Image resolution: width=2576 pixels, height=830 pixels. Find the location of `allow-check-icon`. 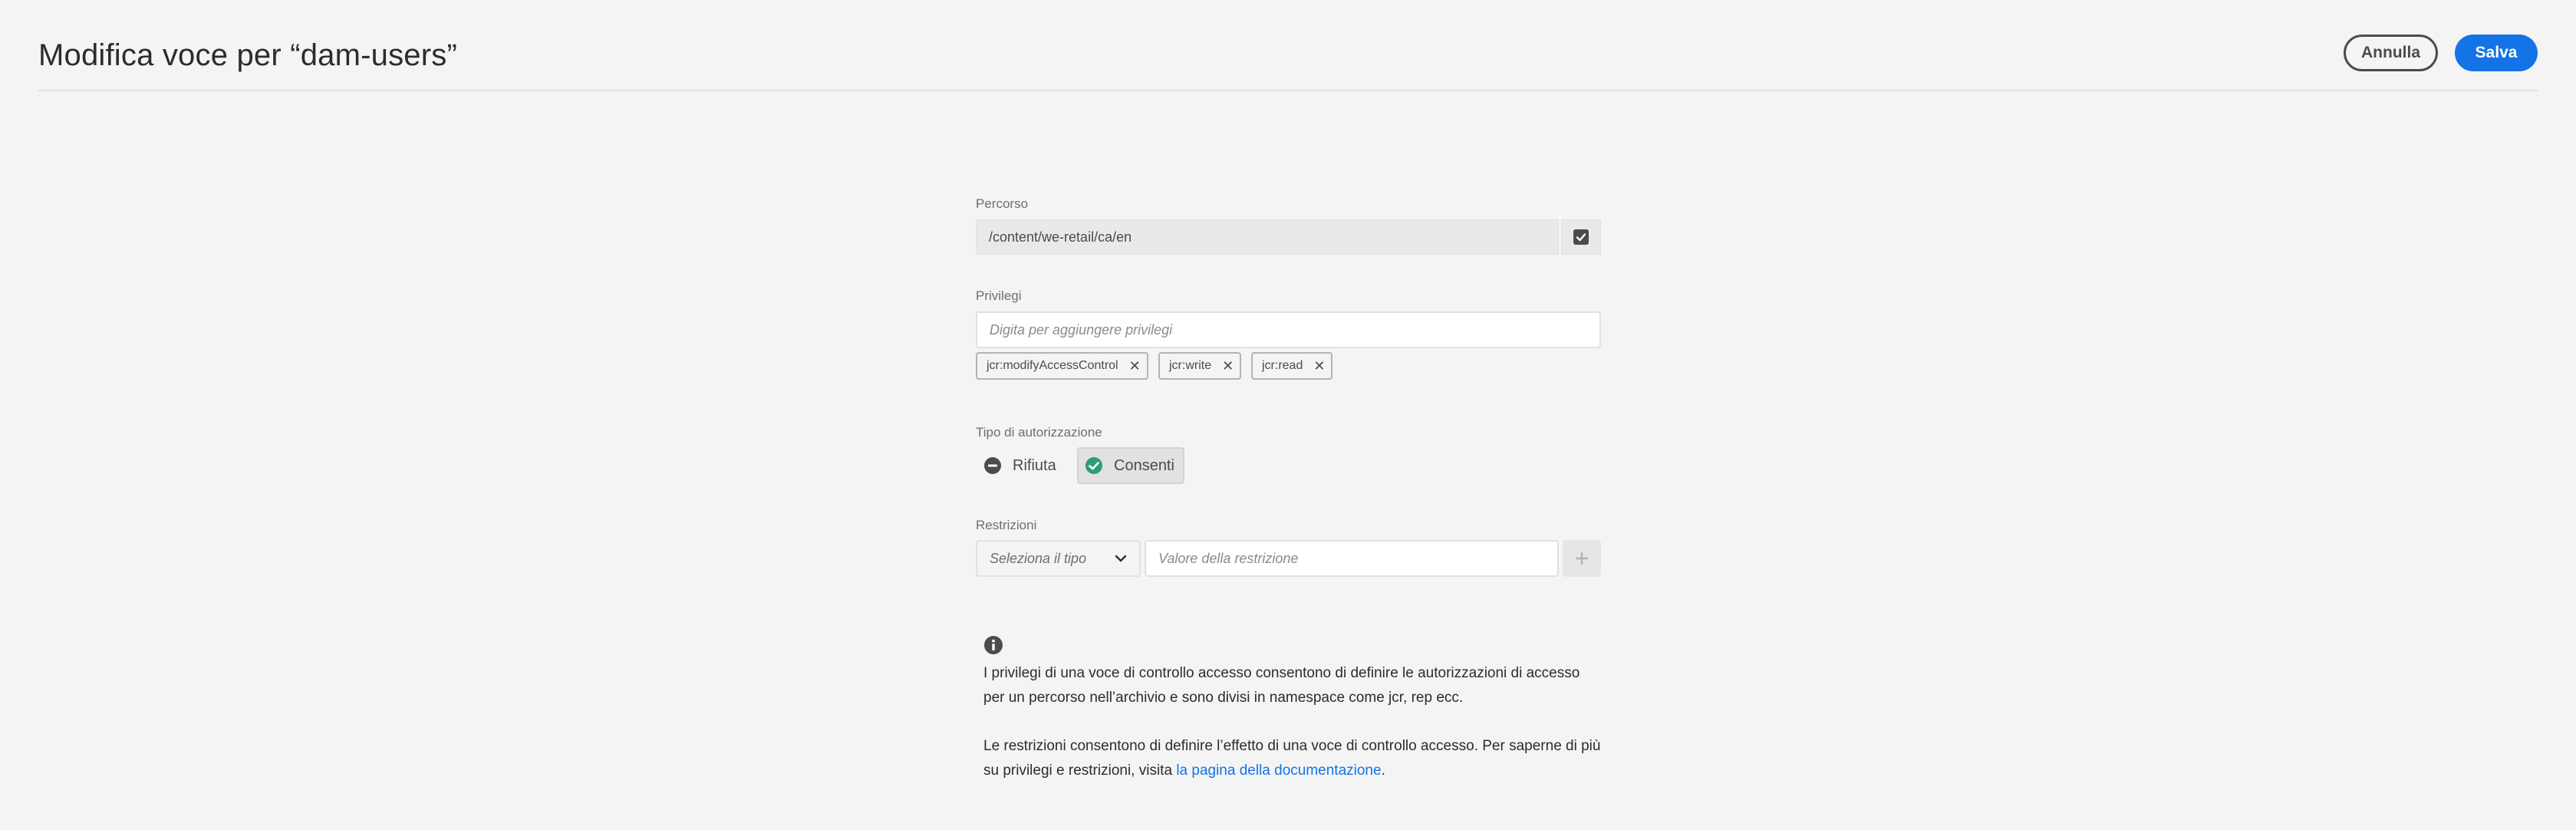

allow-check-icon is located at coordinates (1093, 465).